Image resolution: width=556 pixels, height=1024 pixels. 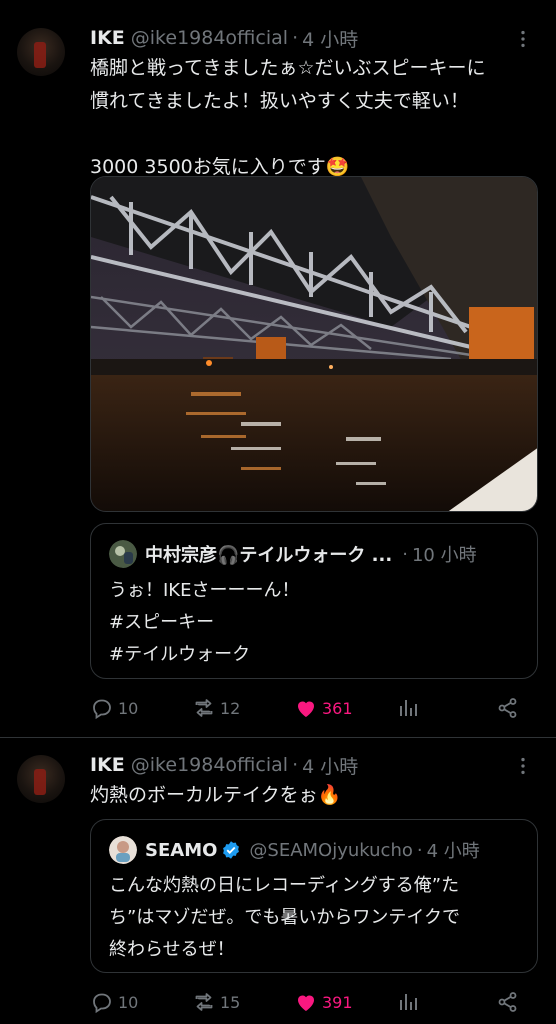 I want to click on tweet-actions: 10 15 391, so click(x=310, y=1002).